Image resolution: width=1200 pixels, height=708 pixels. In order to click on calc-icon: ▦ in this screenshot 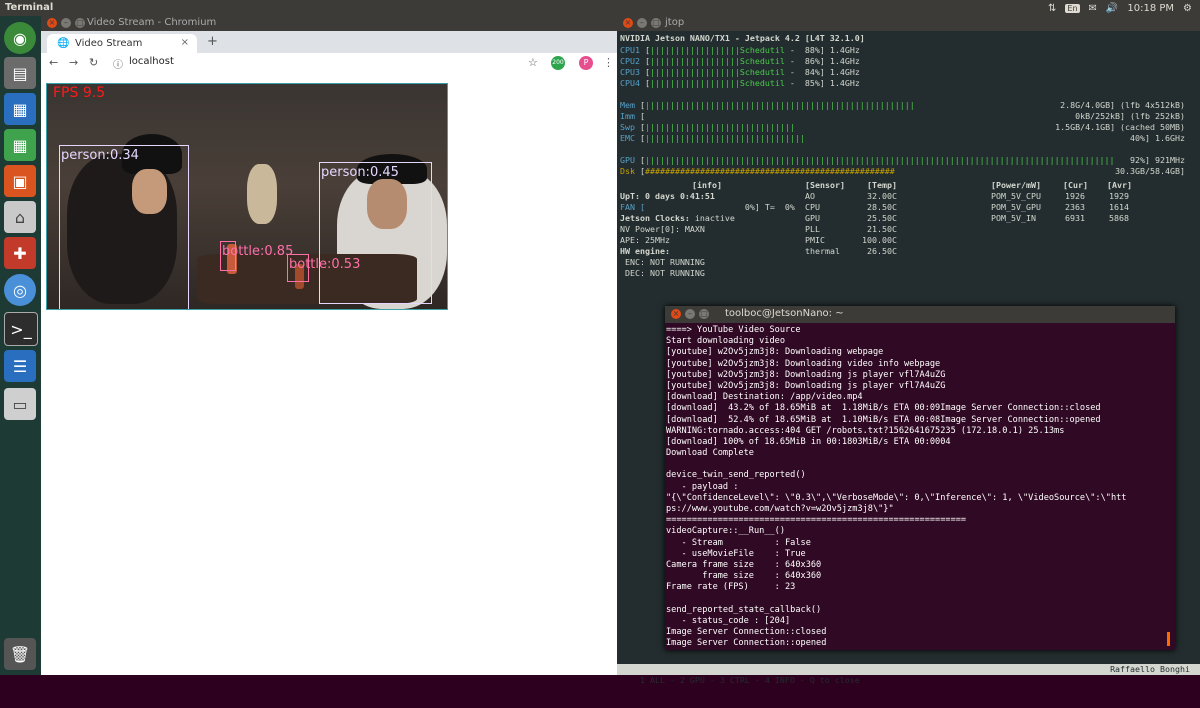, I will do `click(20, 145)`.